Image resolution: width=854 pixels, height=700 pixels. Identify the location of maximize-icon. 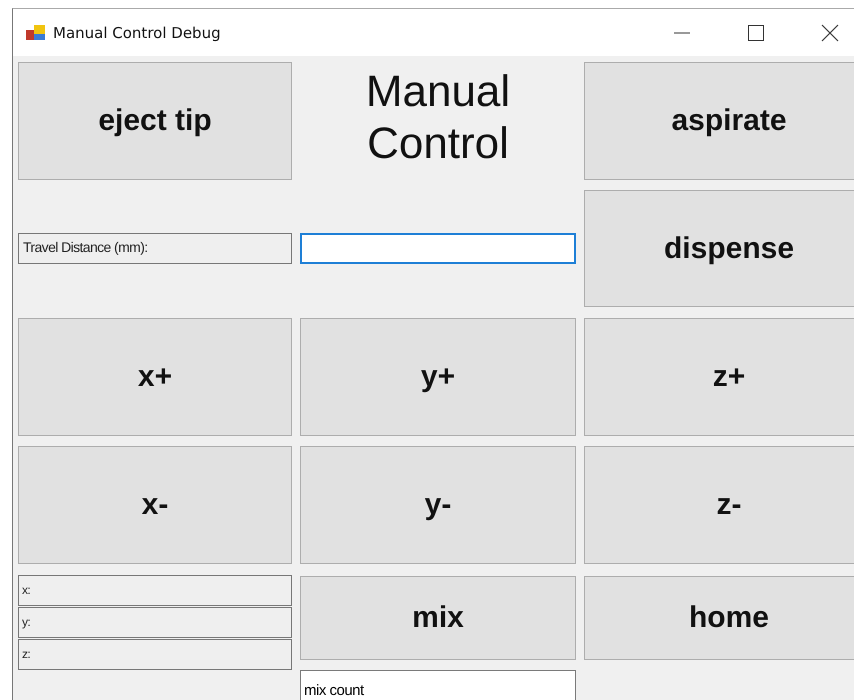
(756, 33).